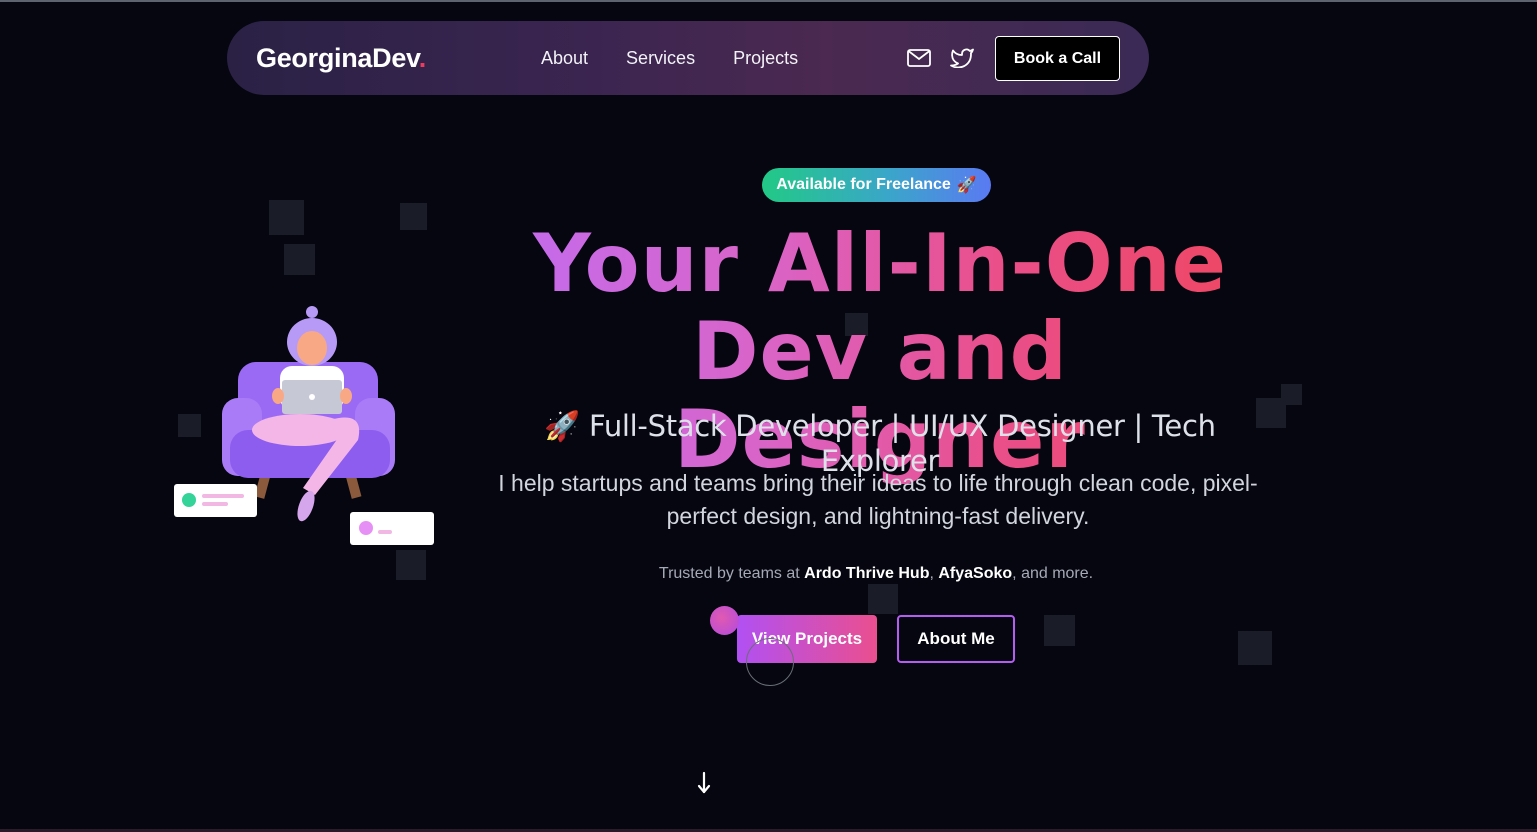 The height and width of the screenshot is (832, 1537). What do you see at coordinates (770, 662) in the screenshot?
I see `cursor-follower-ring` at bounding box center [770, 662].